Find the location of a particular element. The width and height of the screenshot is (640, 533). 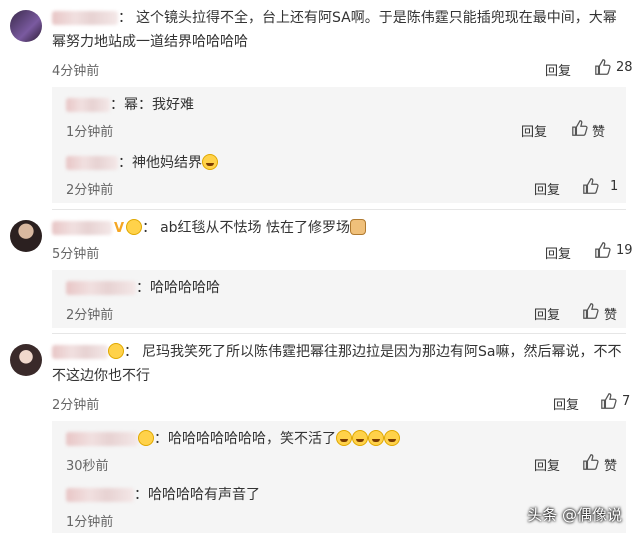

replies-box: ：哈哈哈哈哈 2分钟前 回复 赞 is located at coordinates (339, 299).